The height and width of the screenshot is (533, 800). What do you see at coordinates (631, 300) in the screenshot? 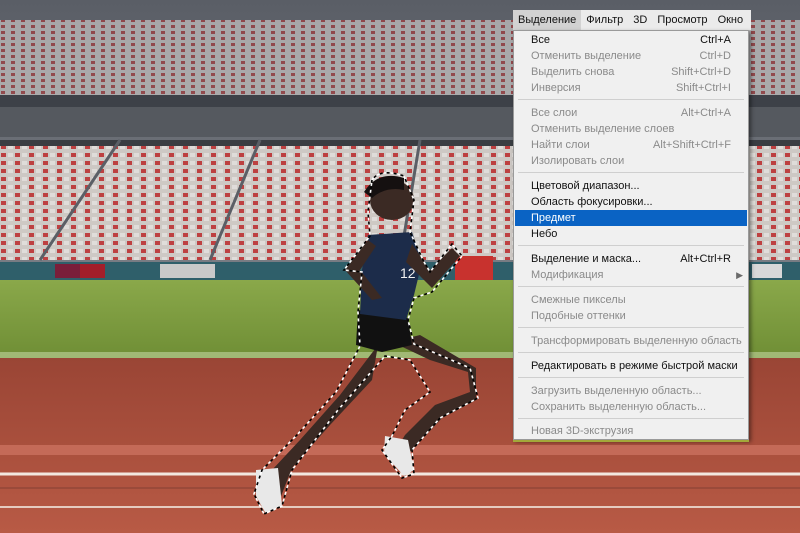
I see `menu-item-grow: Смежные пикселы` at bounding box center [631, 300].